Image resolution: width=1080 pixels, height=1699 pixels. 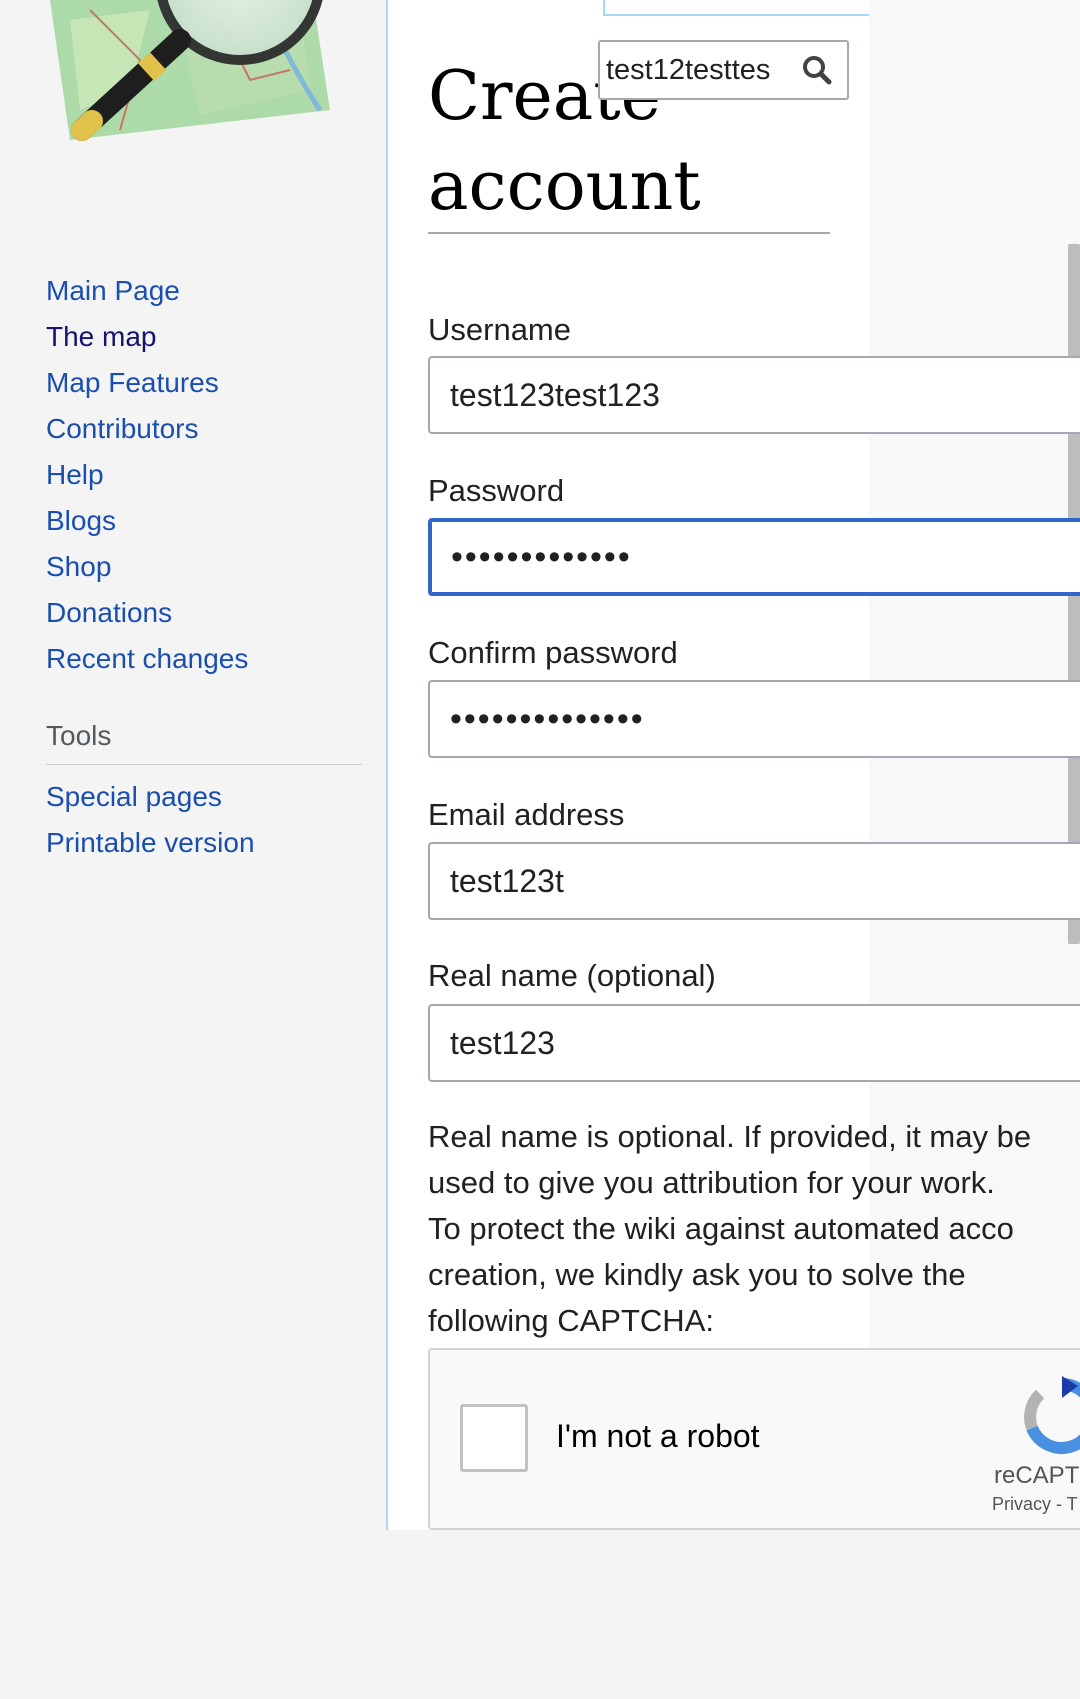 What do you see at coordinates (736, 8) in the screenshot?
I see `top-tab-border` at bounding box center [736, 8].